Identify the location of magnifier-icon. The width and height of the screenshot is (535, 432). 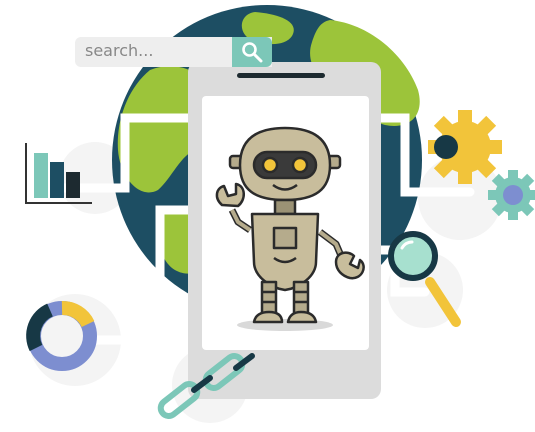
(252, 52).